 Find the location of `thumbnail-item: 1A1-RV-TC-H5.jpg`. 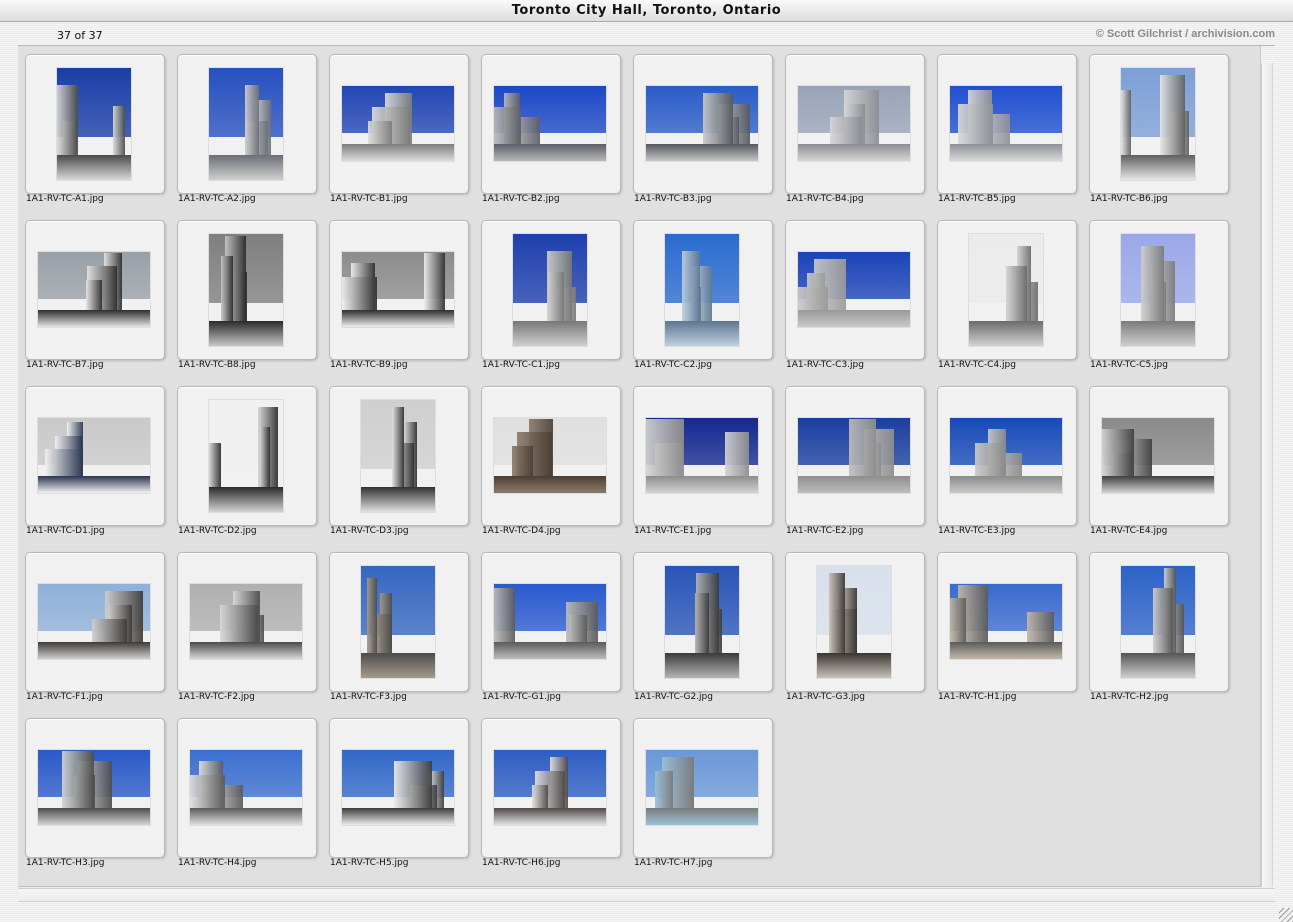

thumbnail-item: 1A1-RV-TC-H5.jpg is located at coordinates (398, 790).